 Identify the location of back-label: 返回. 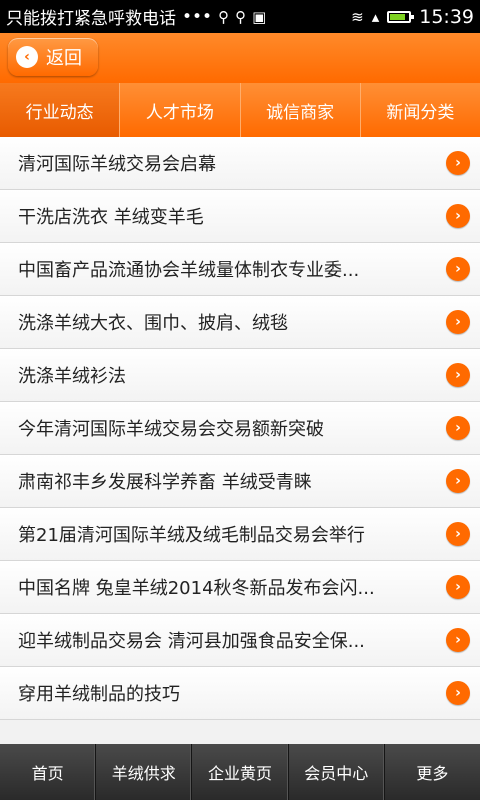
(64, 58).